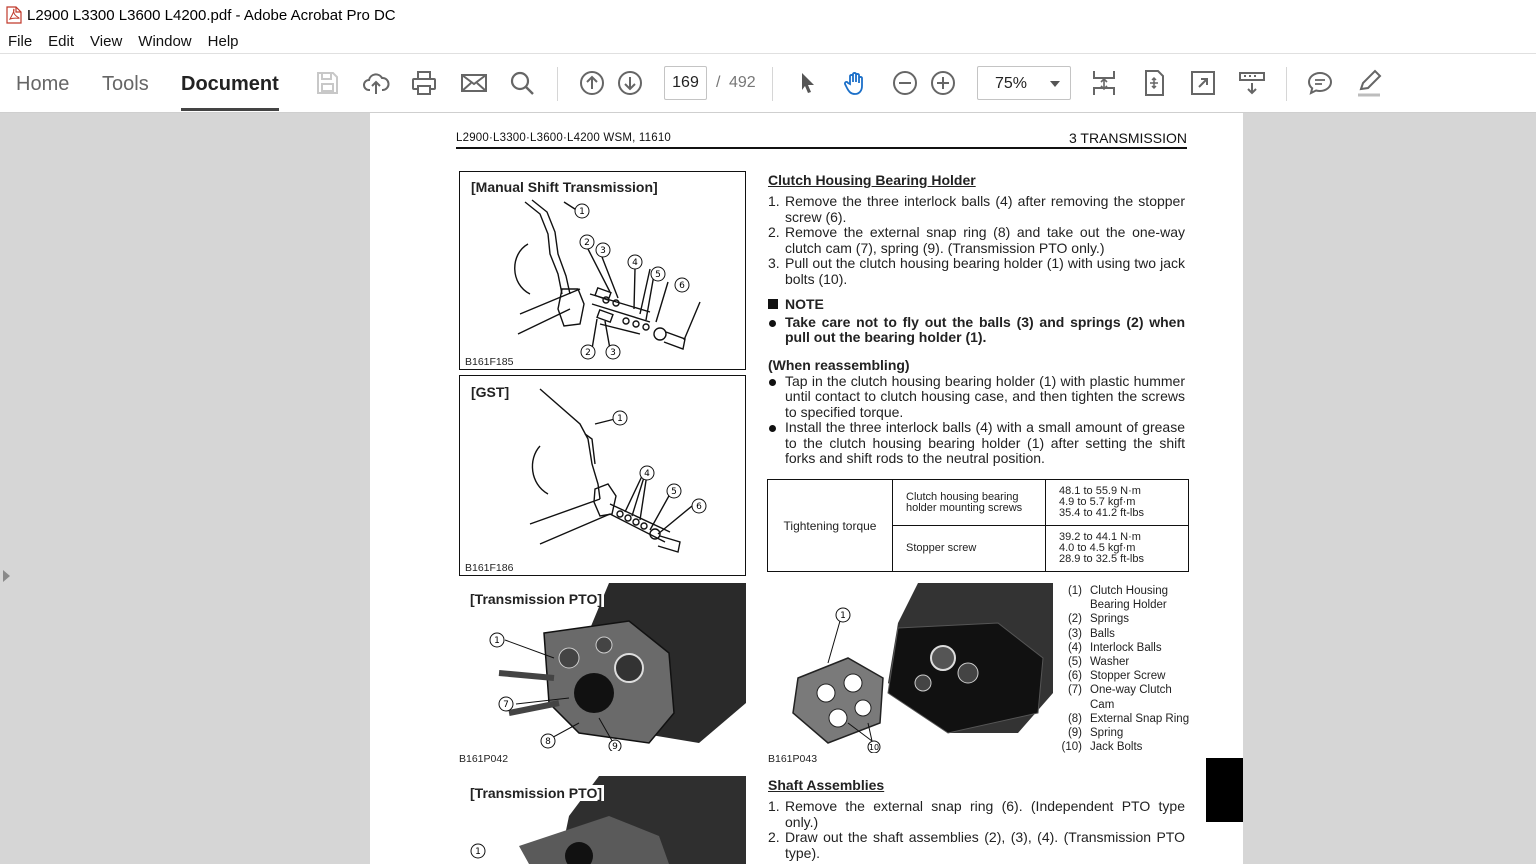  What do you see at coordinates (6, 576) in the screenshot?
I see `expand-panel-icon` at bounding box center [6, 576].